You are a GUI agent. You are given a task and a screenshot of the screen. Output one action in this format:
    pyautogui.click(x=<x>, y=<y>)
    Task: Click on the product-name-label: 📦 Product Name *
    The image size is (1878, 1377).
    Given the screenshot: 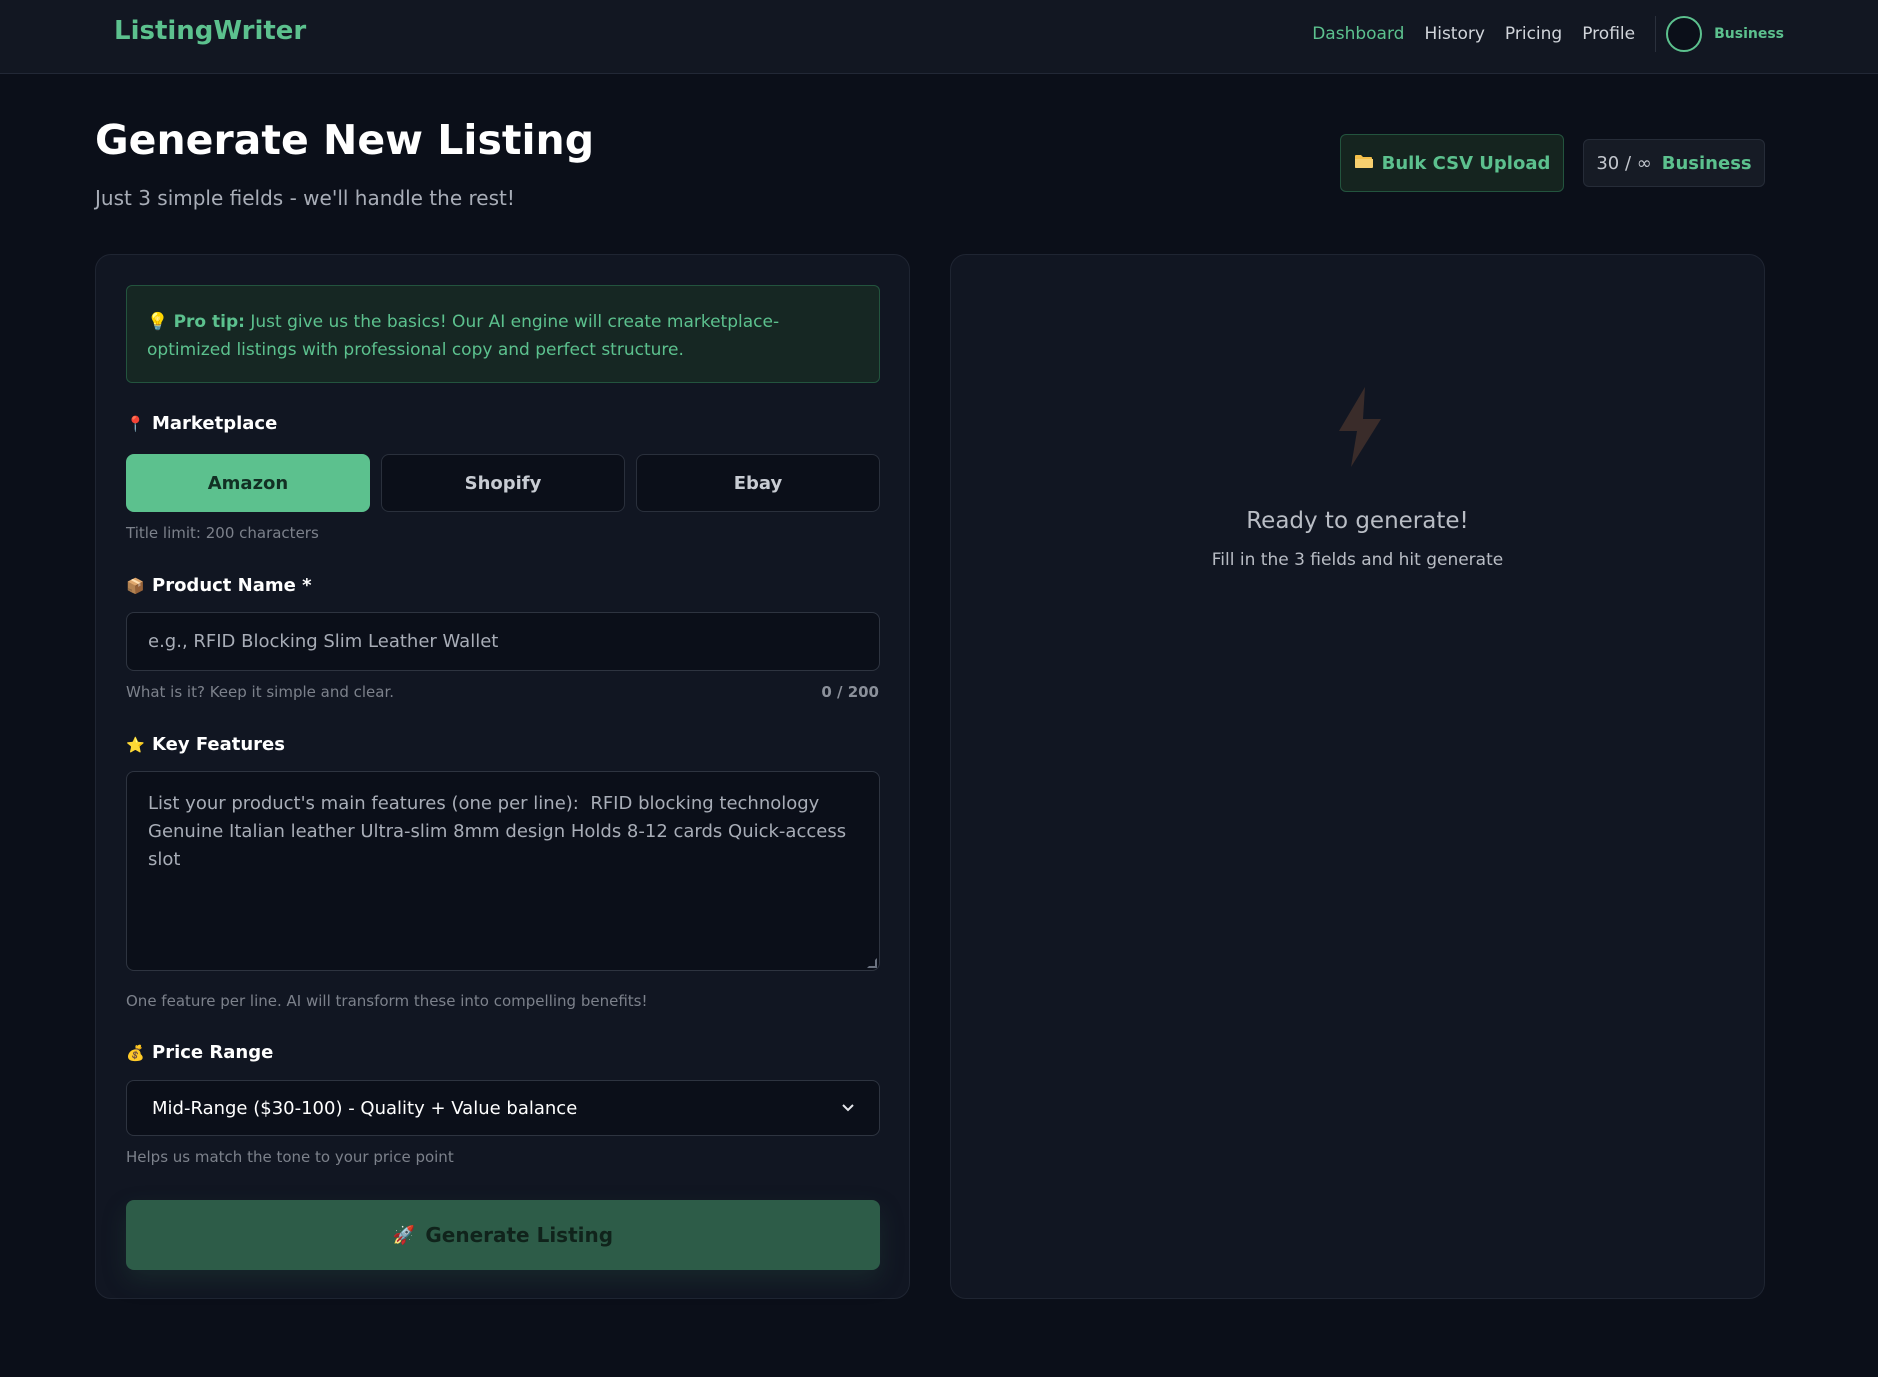 What is the action you would take?
    pyautogui.click(x=219, y=585)
    